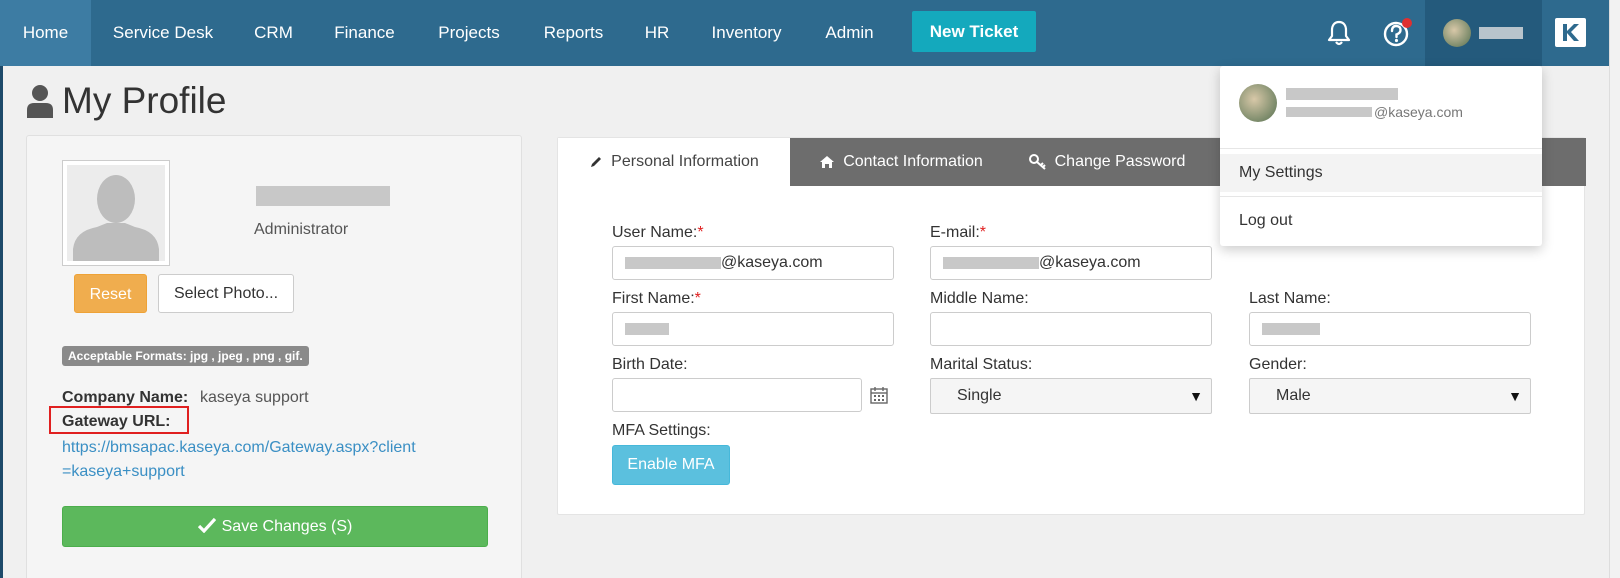  I want to click on marital-status-select: Single ▼, so click(1071, 396).